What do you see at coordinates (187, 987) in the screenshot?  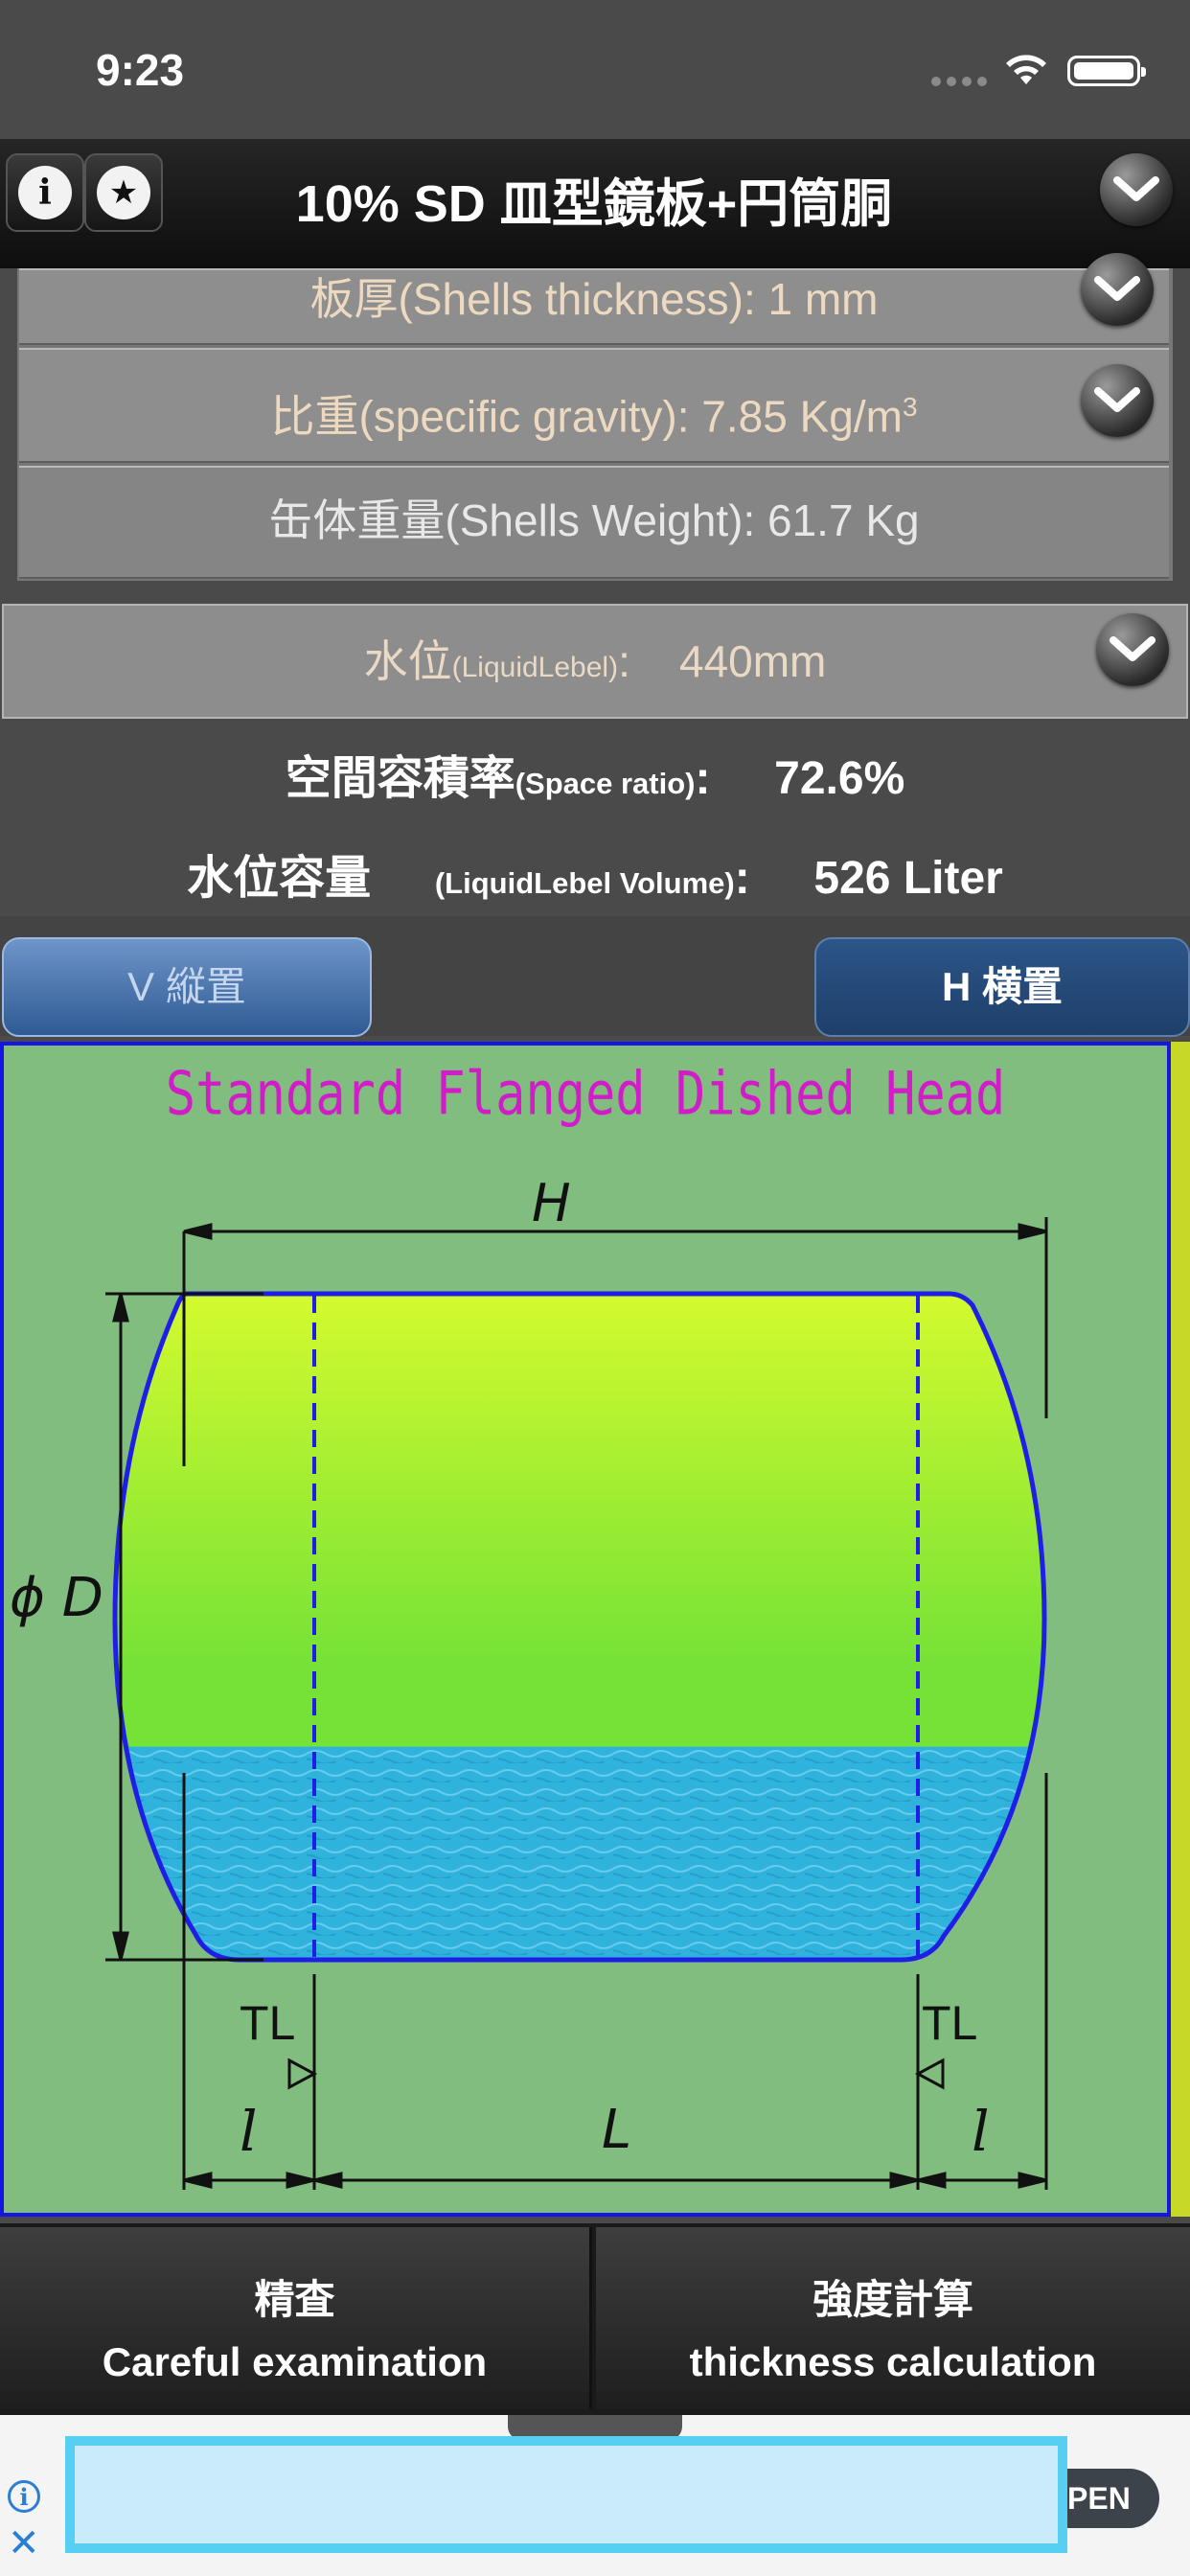 I see `tab-vertical: V 縦置` at bounding box center [187, 987].